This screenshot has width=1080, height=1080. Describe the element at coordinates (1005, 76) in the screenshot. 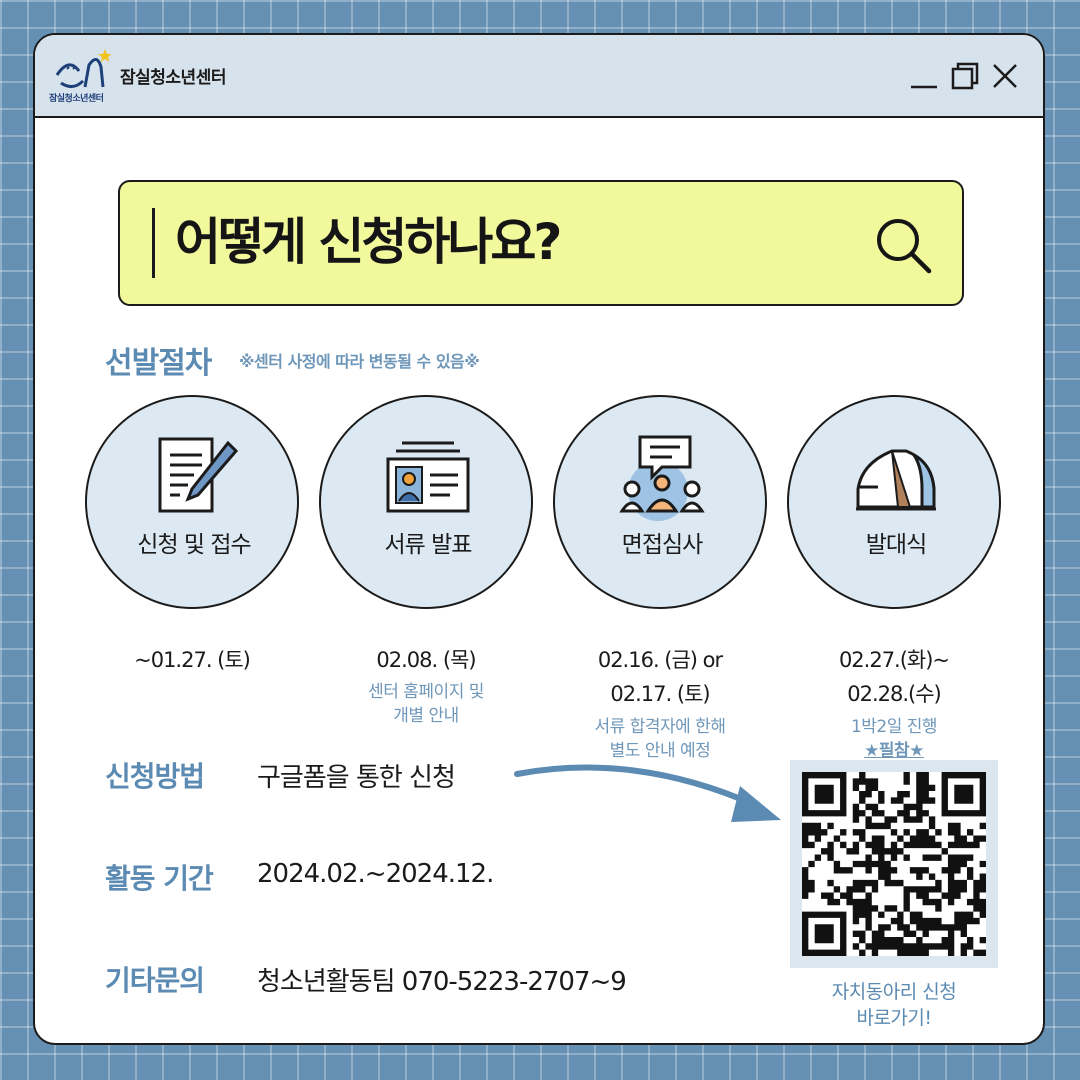

I see `close-button` at that location.